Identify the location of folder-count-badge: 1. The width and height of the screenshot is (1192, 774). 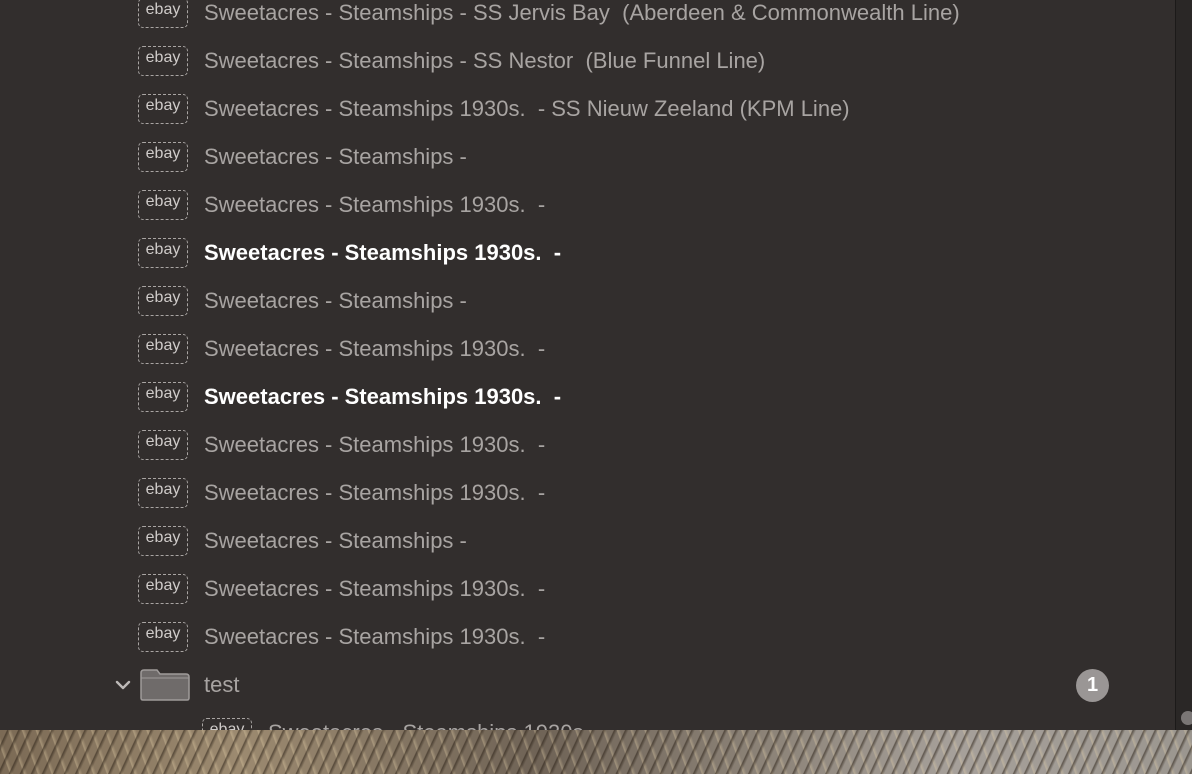
(1092, 685).